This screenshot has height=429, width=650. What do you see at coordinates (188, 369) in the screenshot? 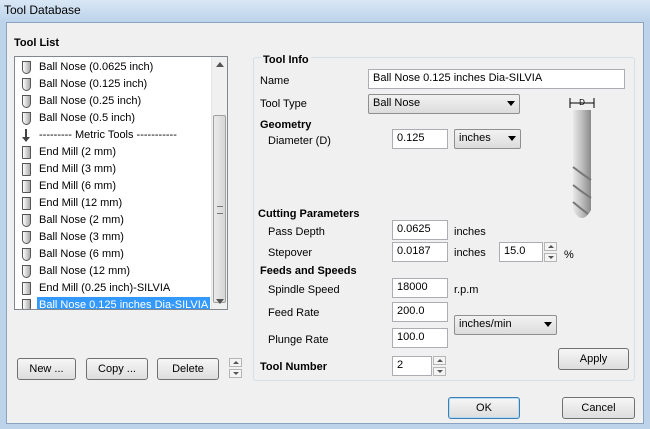
I see `delete-tool-button: Delete` at bounding box center [188, 369].